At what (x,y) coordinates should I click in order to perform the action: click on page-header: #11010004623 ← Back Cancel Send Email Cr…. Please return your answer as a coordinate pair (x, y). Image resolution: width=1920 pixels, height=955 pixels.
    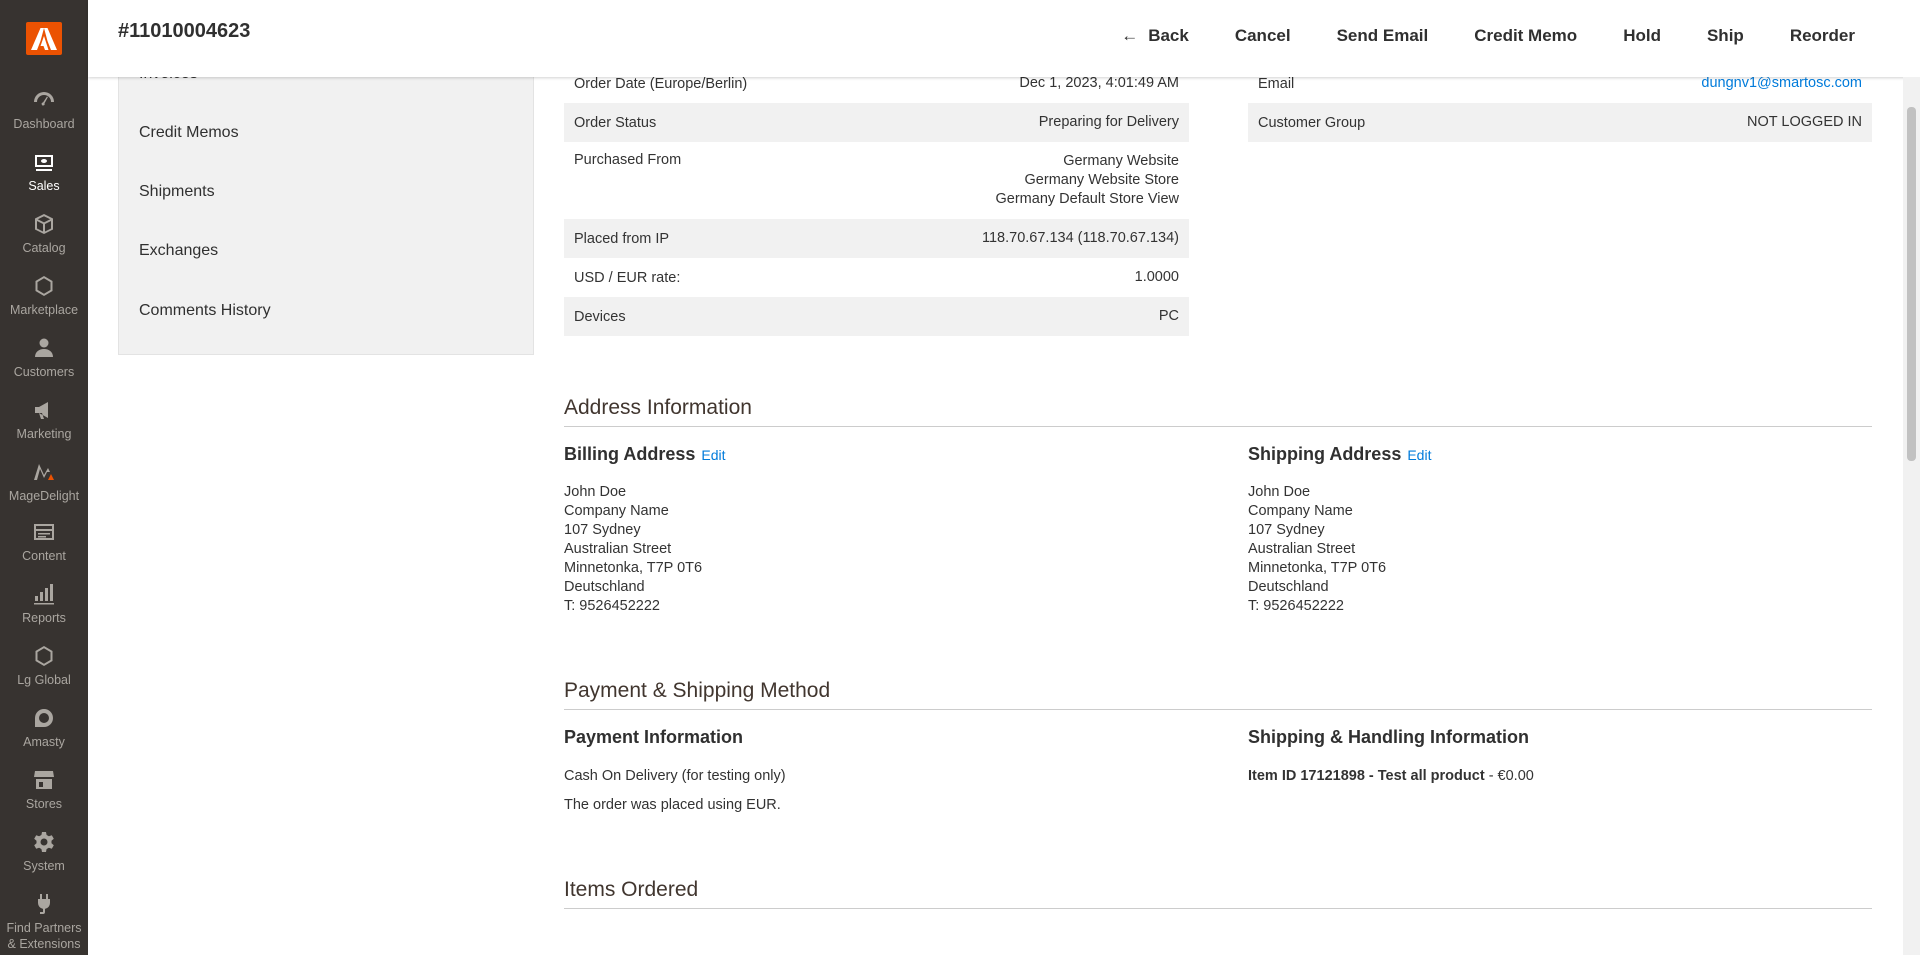
    Looking at the image, I should click on (1004, 38).